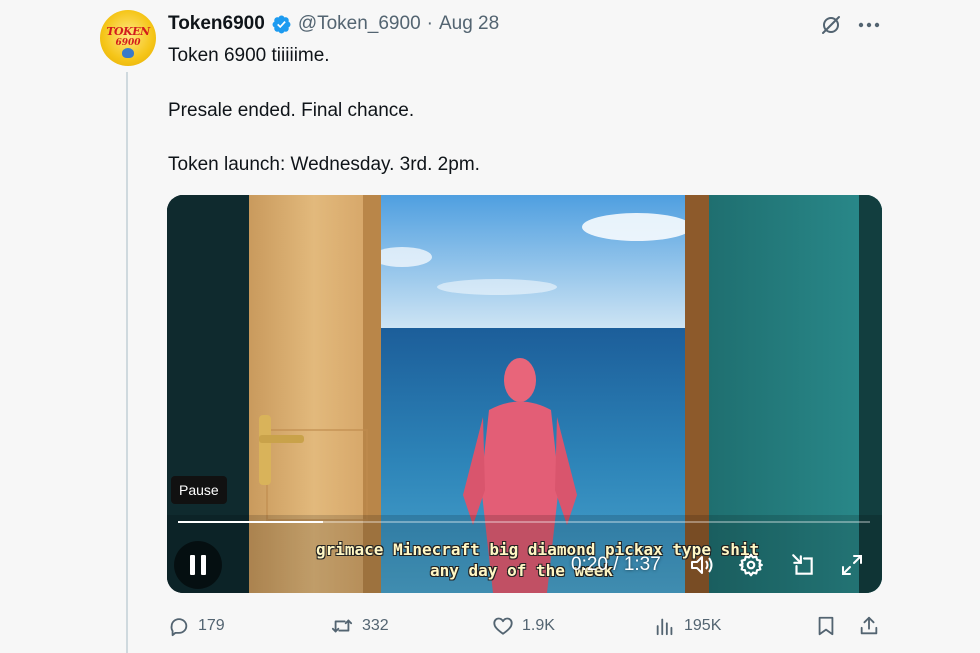  I want to click on volume-icon, so click(702, 565).